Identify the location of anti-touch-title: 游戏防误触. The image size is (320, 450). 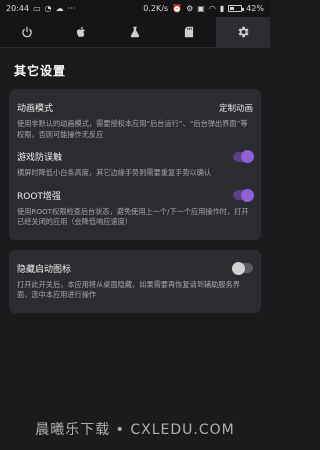
(40, 158).